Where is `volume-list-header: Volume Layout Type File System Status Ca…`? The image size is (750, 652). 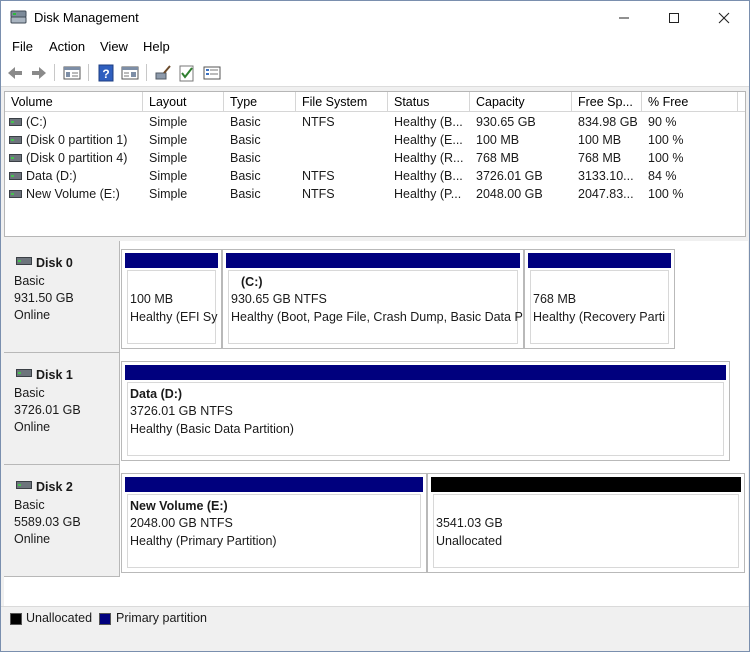
volume-list-header: Volume Layout Type File System Status Ca… is located at coordinates (375, 102).